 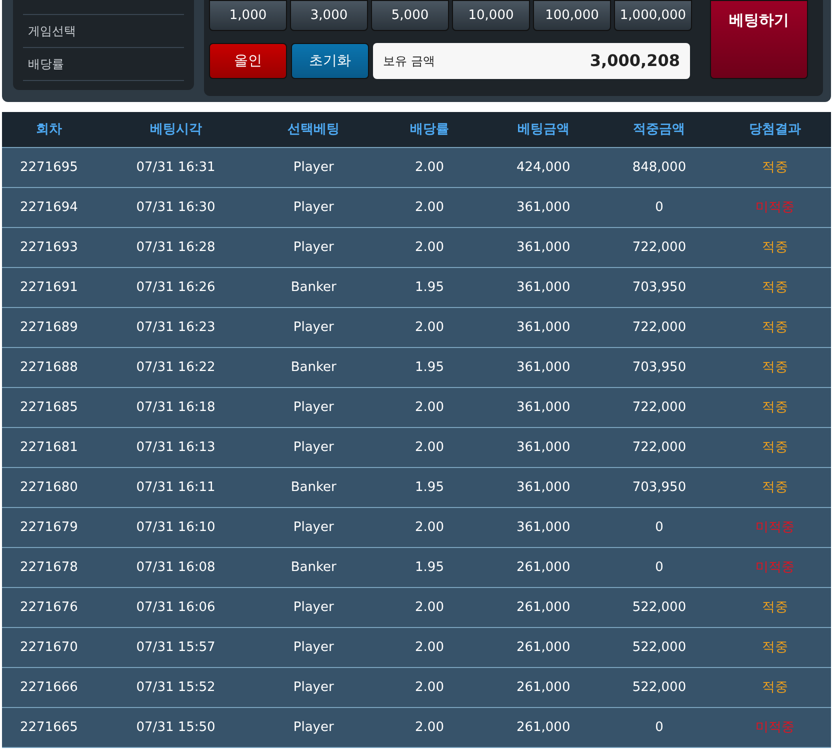 What do you see at coordinates (48, 527) in the screenshot?
I see `table-cell-text: 2271679` at bounding box center [48, 527].